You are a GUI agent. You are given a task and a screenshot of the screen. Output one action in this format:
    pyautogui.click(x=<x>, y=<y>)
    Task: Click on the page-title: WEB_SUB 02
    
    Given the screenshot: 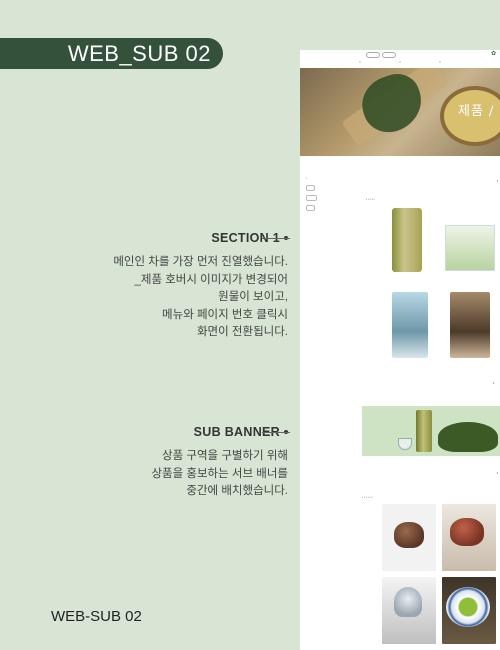 What is the action you would take?
    pyautogui.click(x=139, y=53)
    